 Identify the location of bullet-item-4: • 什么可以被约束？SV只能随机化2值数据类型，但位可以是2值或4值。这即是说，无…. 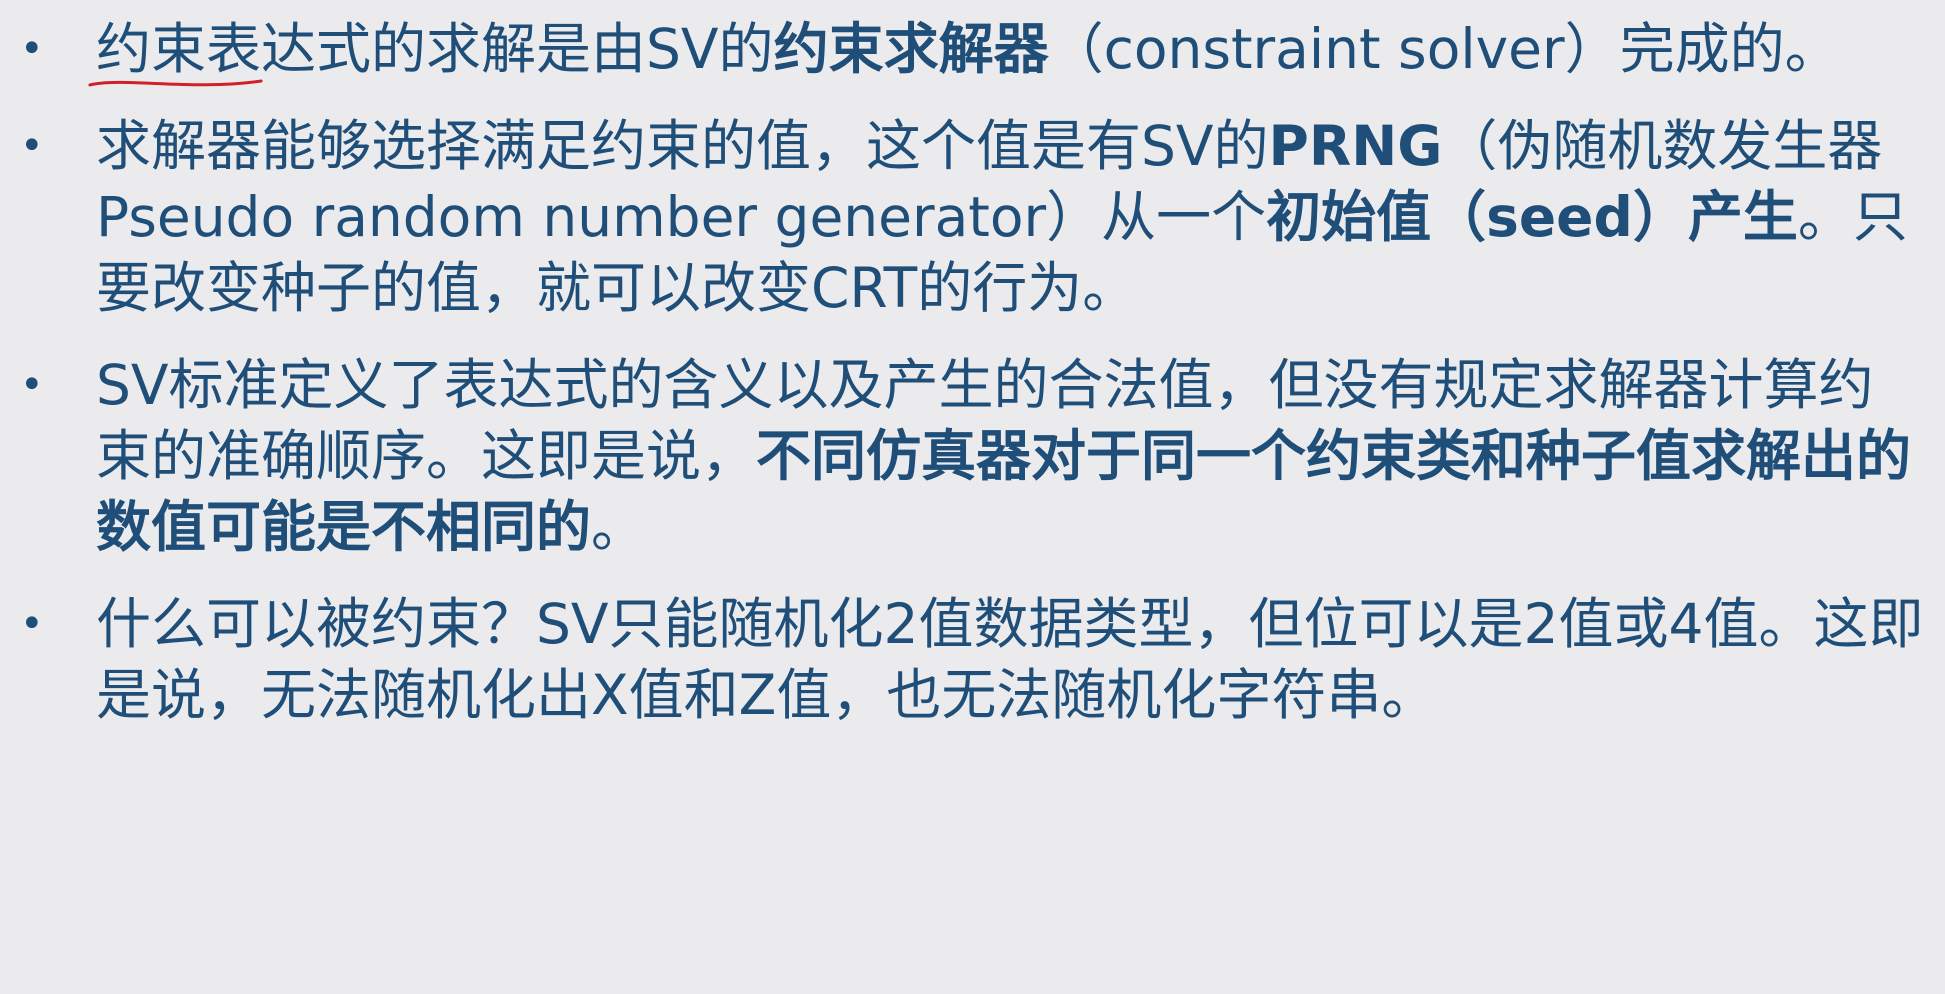
(972, 660).